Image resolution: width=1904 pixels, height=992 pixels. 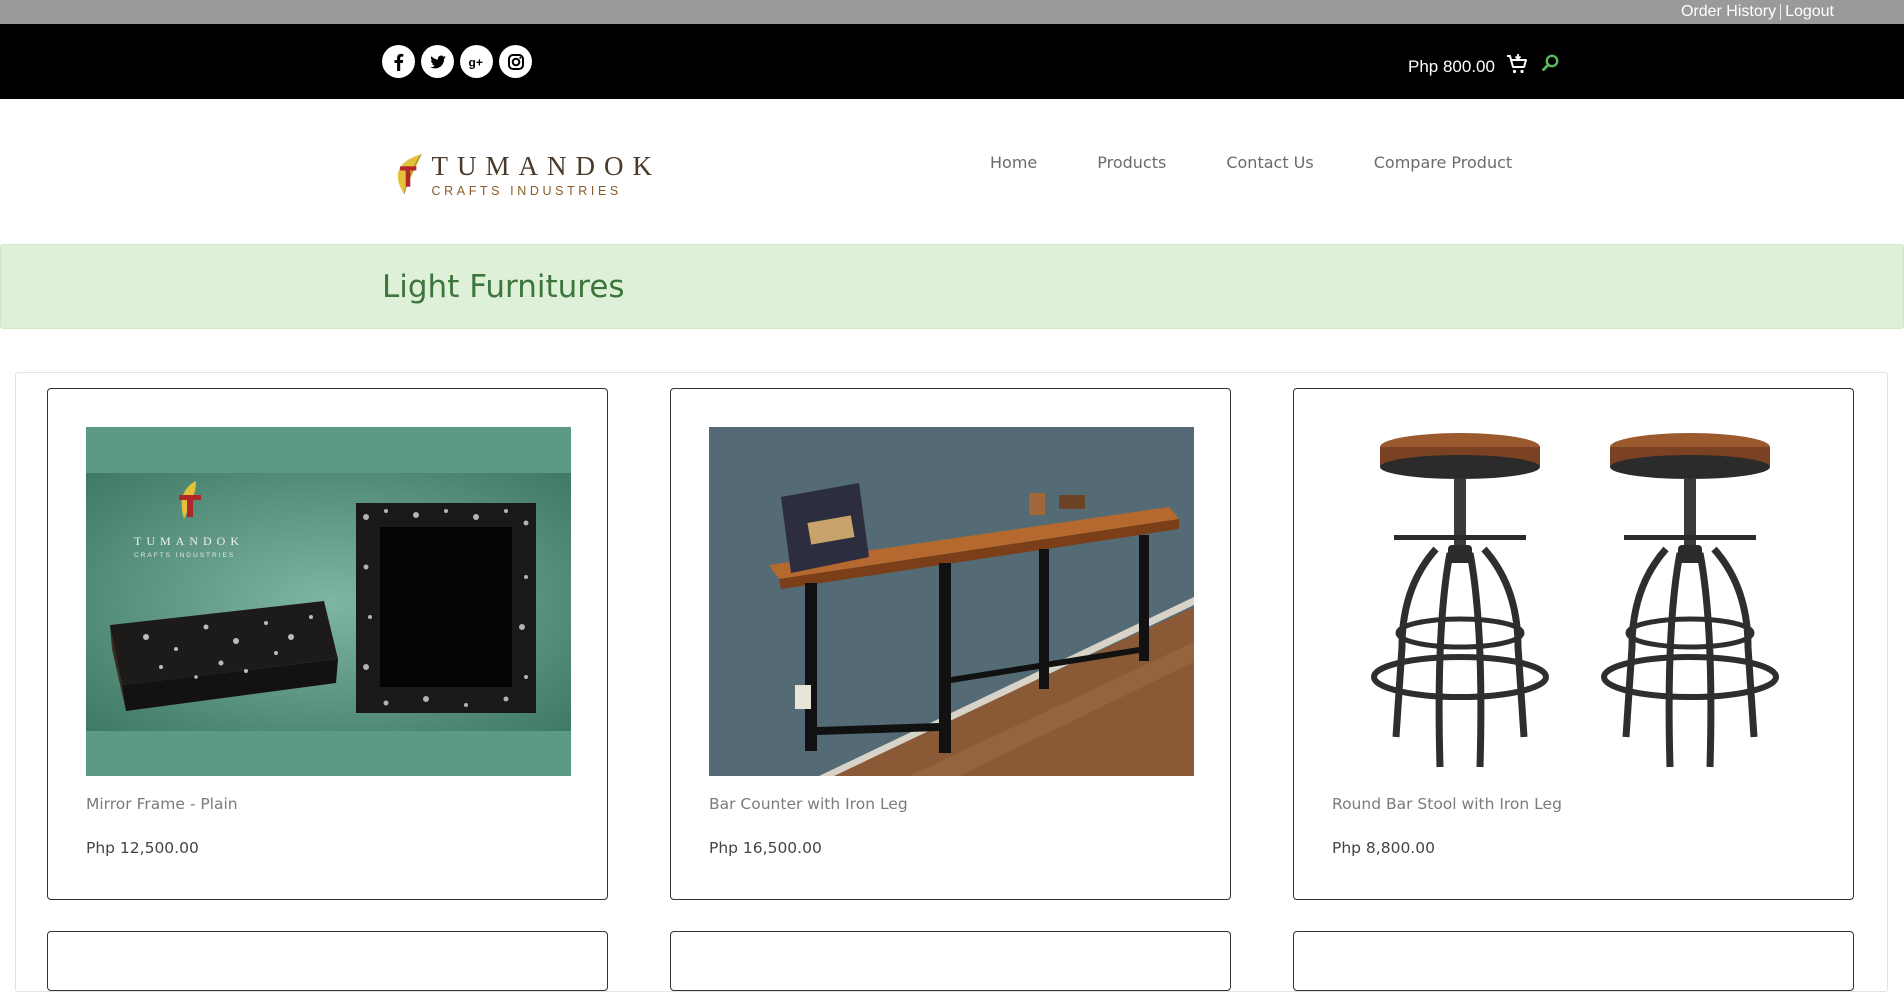 What do you see at coordinates (1013, 162) in the screenshot?
I see `nav-home: Home` at bounding box center [1013, 162].